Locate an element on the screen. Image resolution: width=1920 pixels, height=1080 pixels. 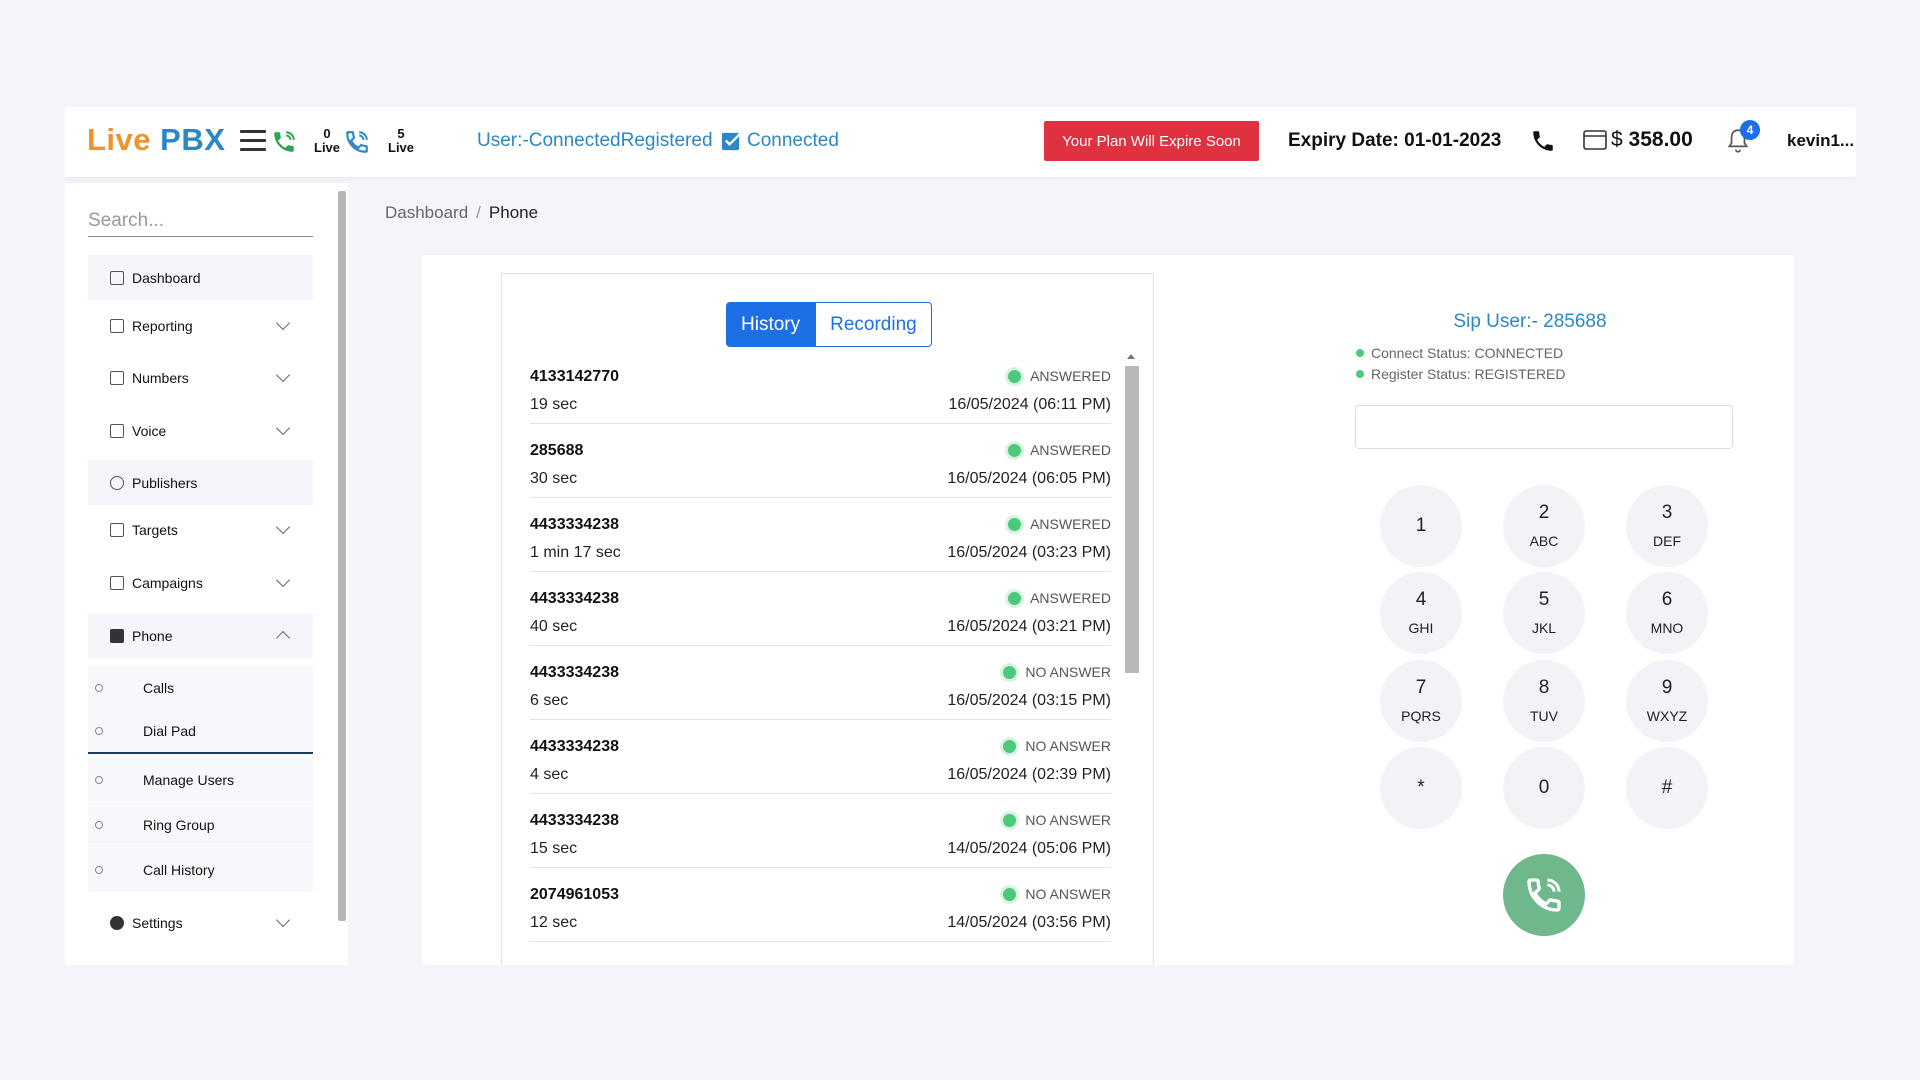
connect-status: Connect Status: CONNECTED is located at coordinates (1459, 353).